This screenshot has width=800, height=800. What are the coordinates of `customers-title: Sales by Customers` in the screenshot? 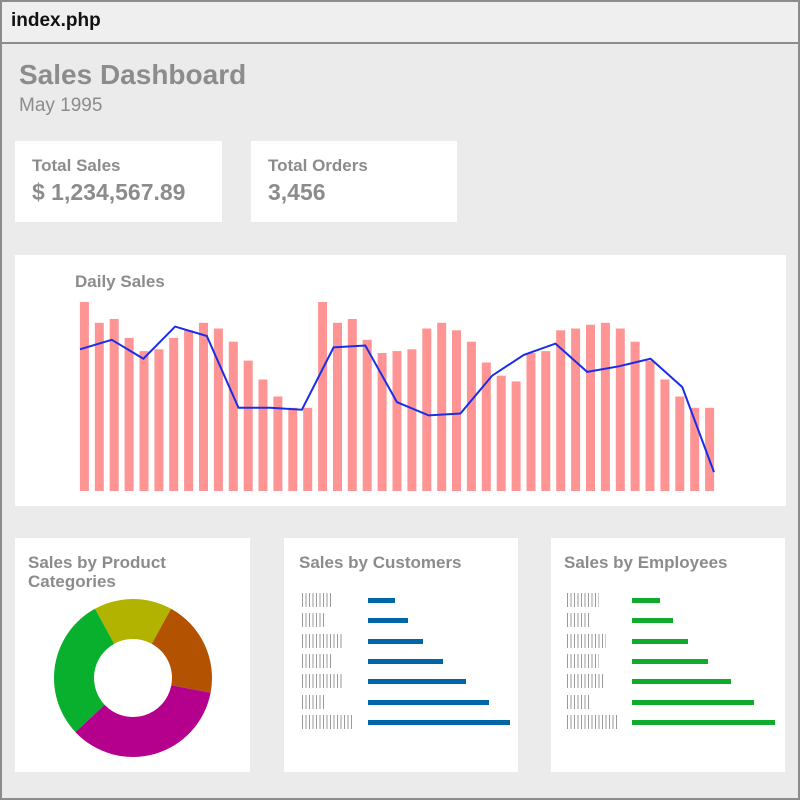 It's located at (380, 562).